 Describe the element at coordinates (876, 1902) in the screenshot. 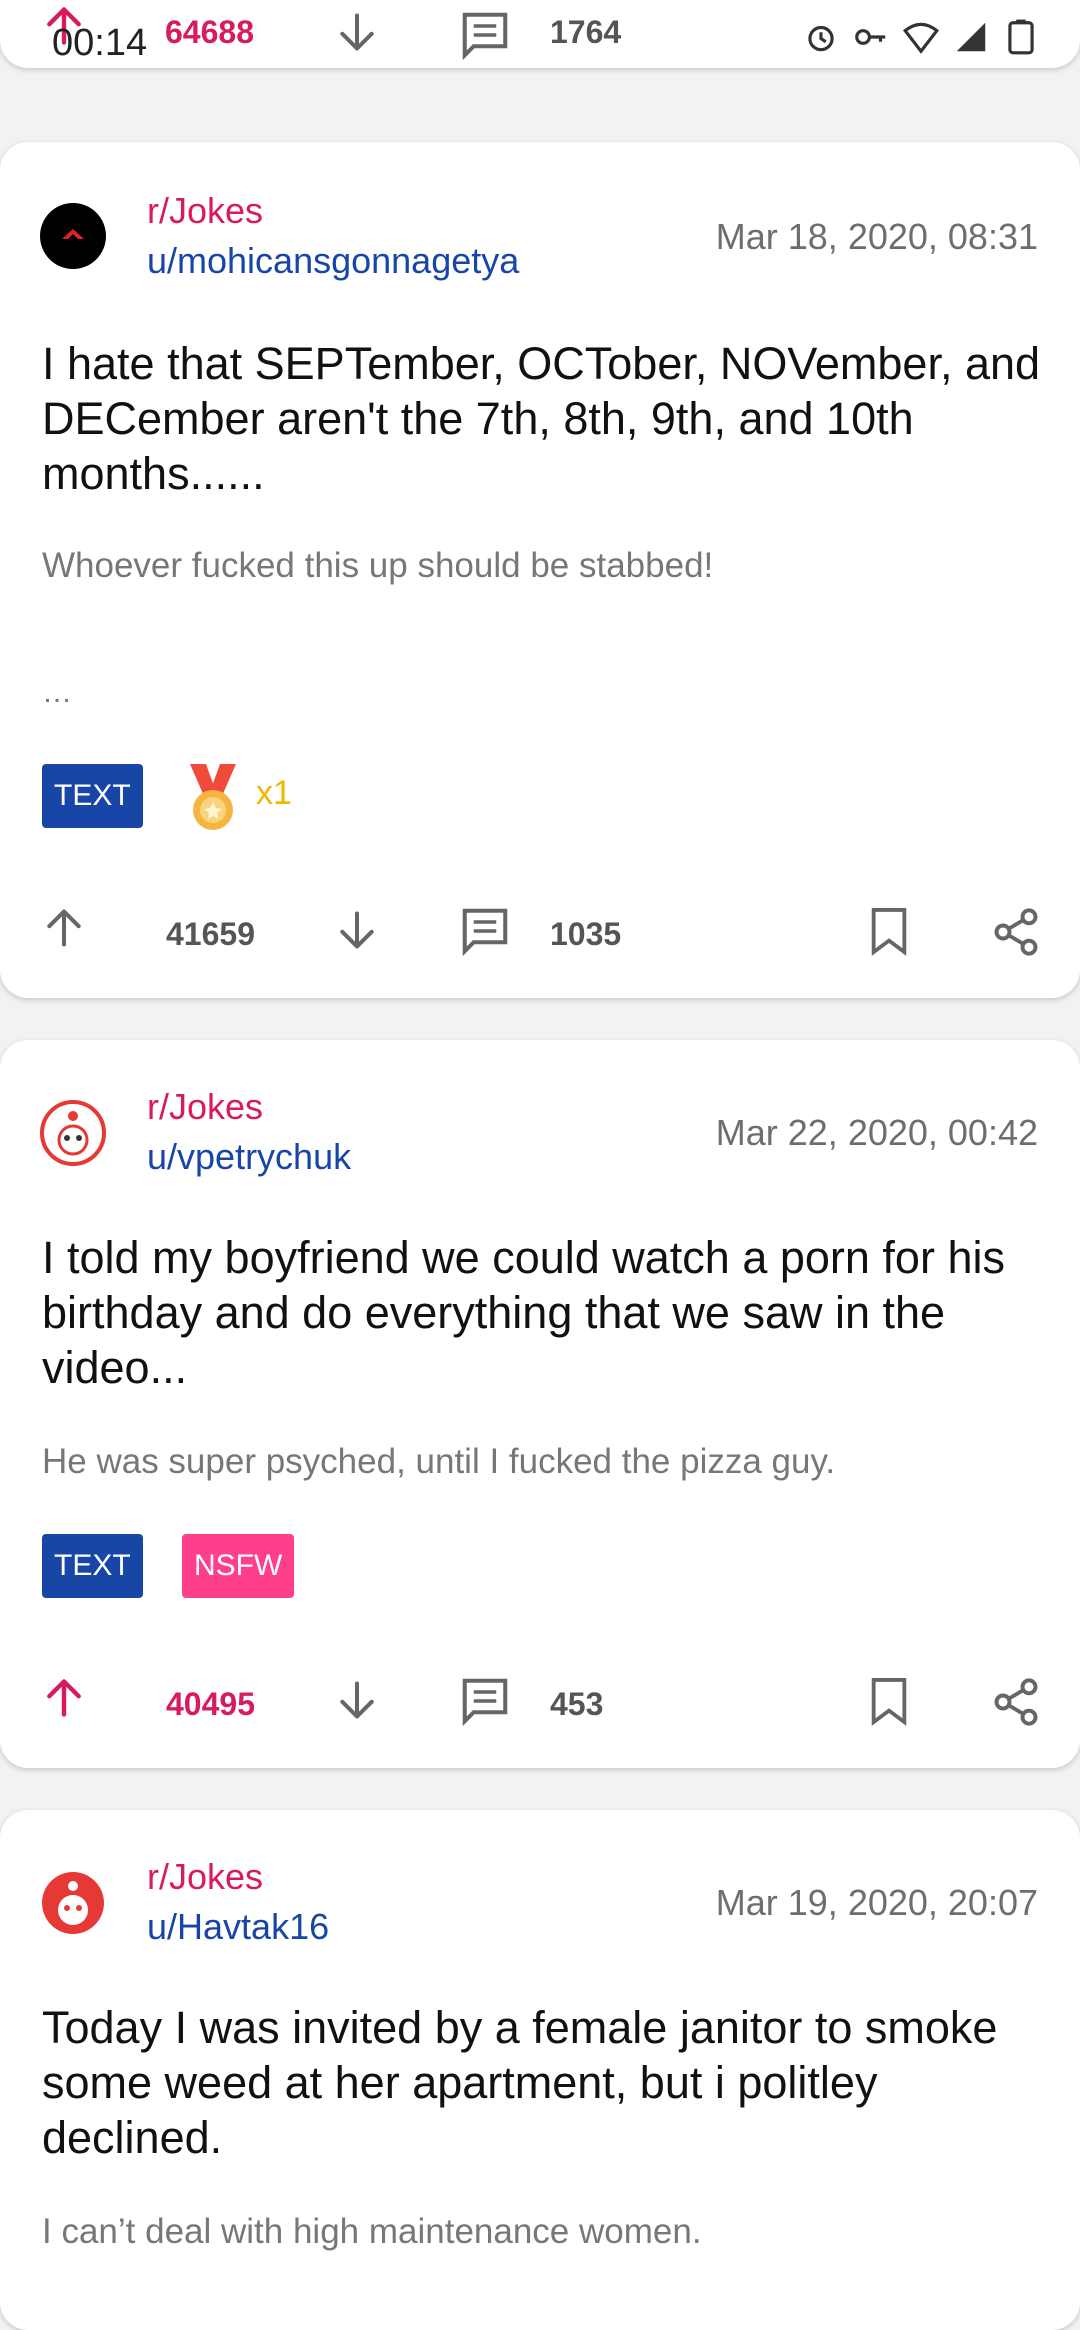

I see `post-date: Mar 19, 2020, 20:07` at that location.